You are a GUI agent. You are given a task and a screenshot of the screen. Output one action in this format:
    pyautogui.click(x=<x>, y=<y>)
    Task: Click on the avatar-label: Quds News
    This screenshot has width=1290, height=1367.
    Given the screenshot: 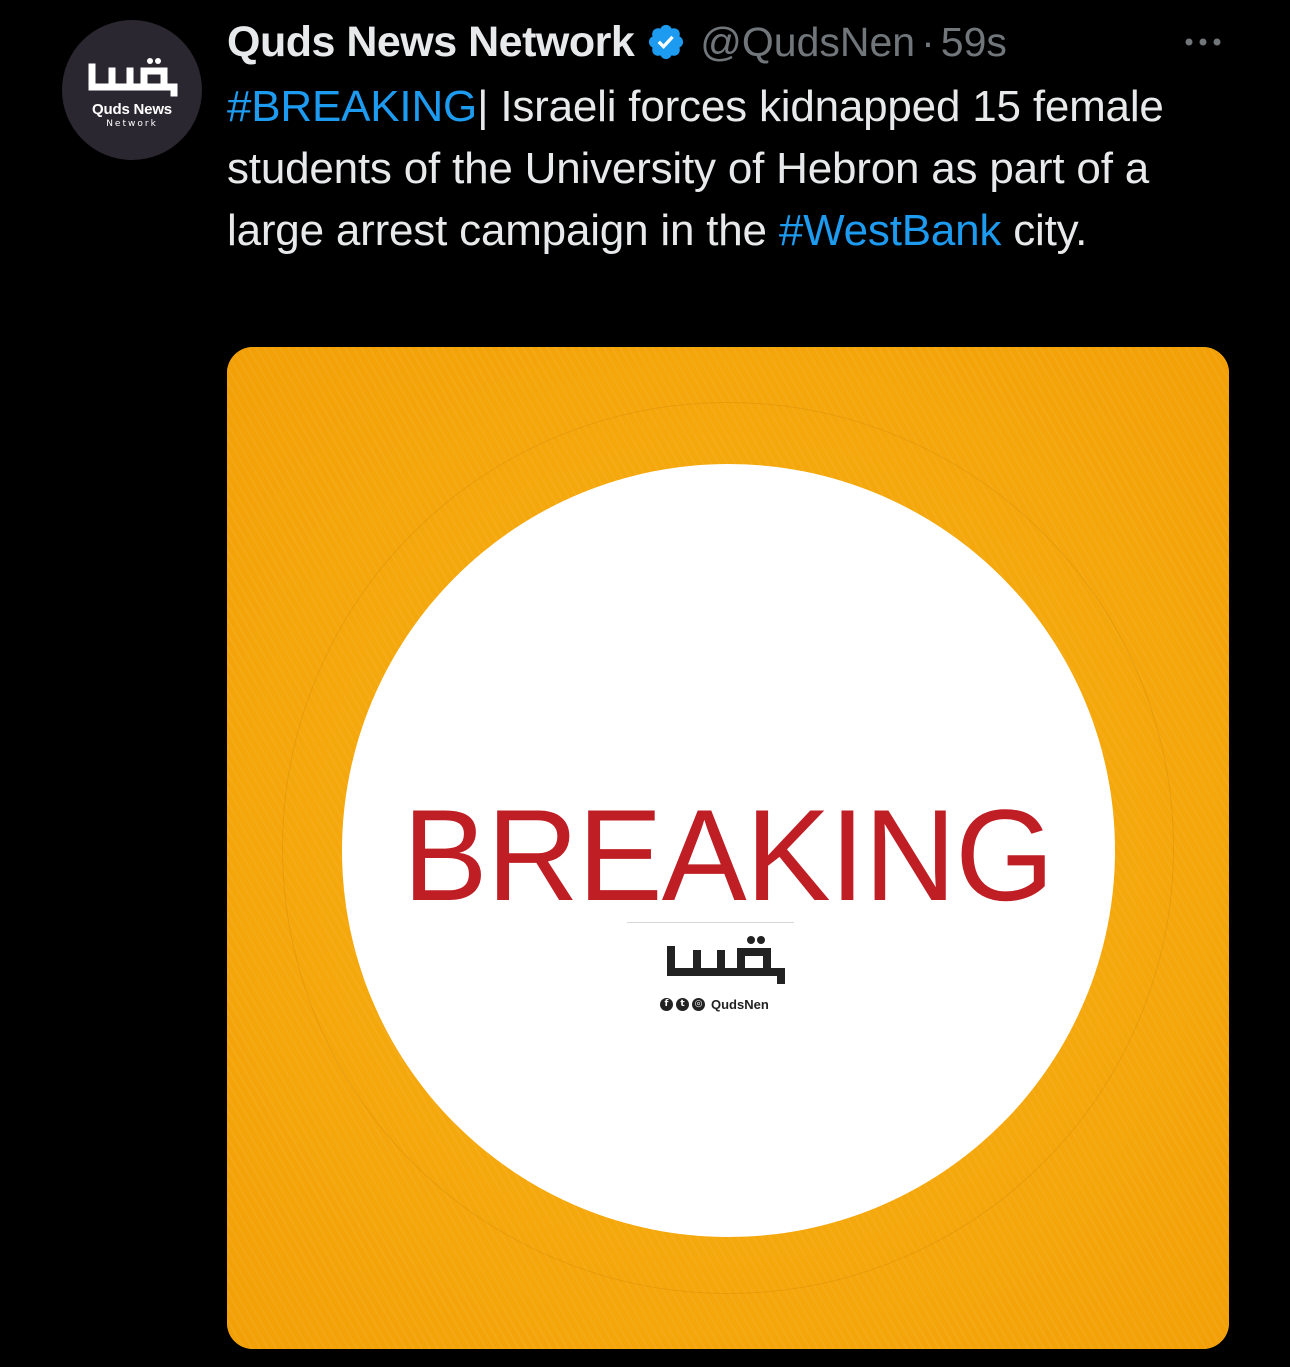 What is the action you would take?
    pyautogui.click(x=132, y=109)
    